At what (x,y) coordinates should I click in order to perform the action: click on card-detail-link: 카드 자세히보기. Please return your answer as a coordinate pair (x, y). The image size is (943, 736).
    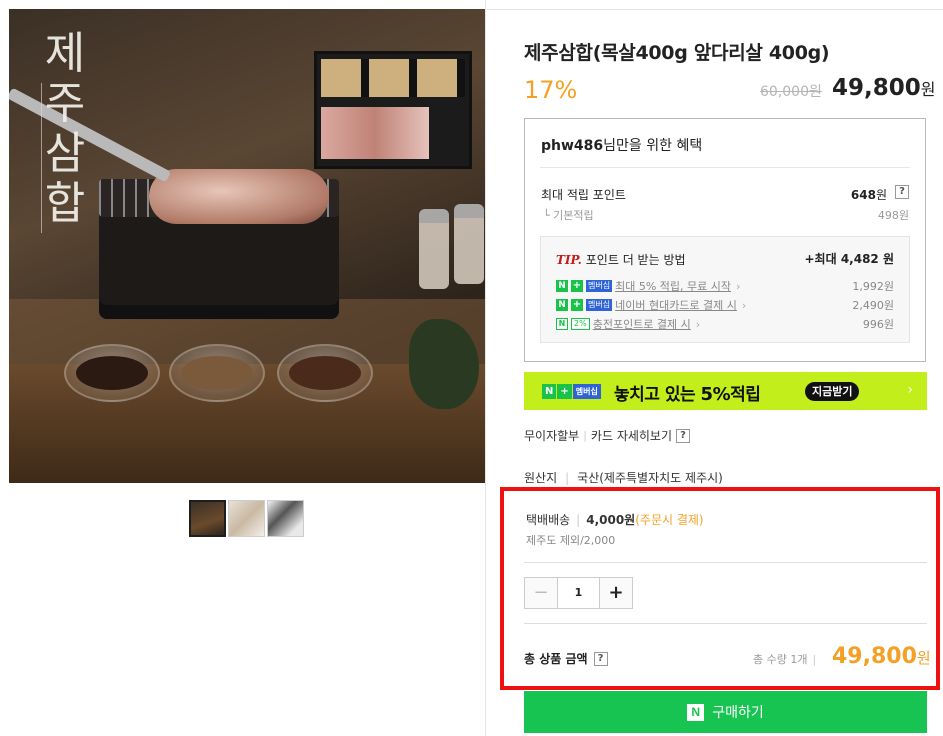
    Looking at the image, I should click on (631, 435).